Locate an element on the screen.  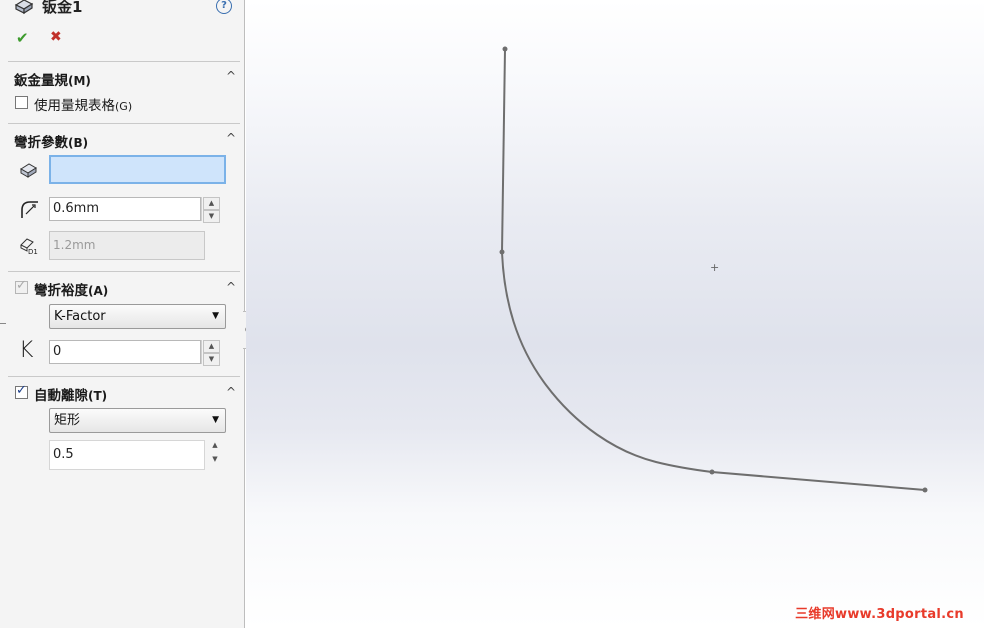
panel-title: 钣金1 is located at coordinates (62, 8).